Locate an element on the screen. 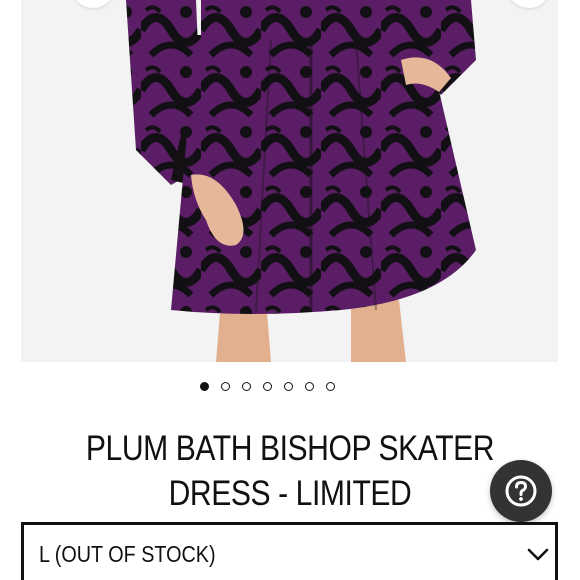 The width and height of the screenshot is (580, 580). help-button is located at coordinates (521, 491).